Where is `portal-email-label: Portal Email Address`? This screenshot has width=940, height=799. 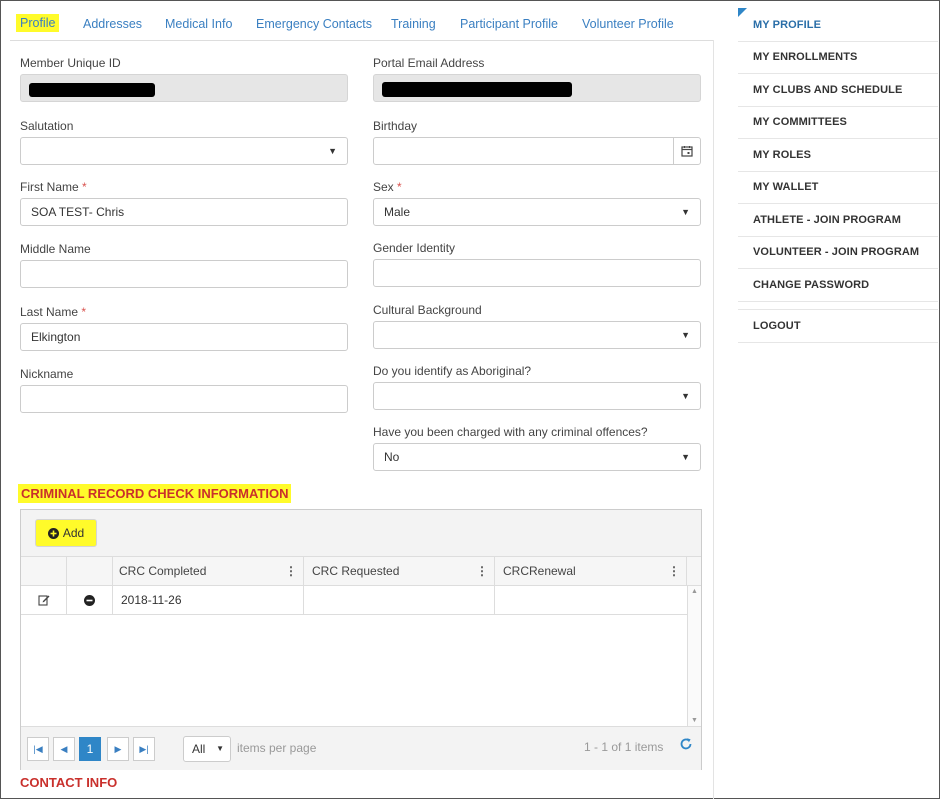 portal-email-label: Portal Email Address is located at coordinates (429, 63).